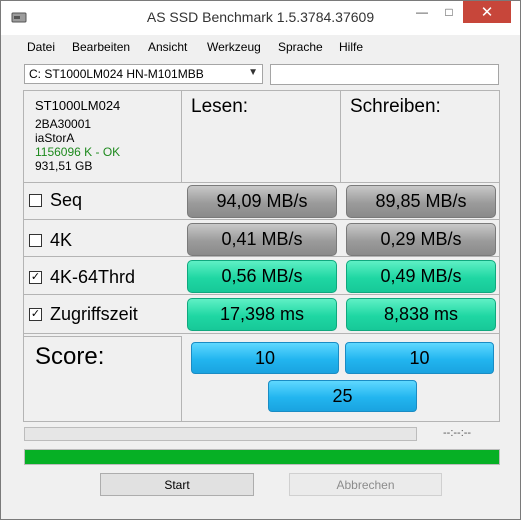 The width and height of the screenshot is (521, 520). What do you see at coordinates (94, 314) in the screenshot?
I see `access-label-text: Zugriffszeit` at bounding box center [94, 314].